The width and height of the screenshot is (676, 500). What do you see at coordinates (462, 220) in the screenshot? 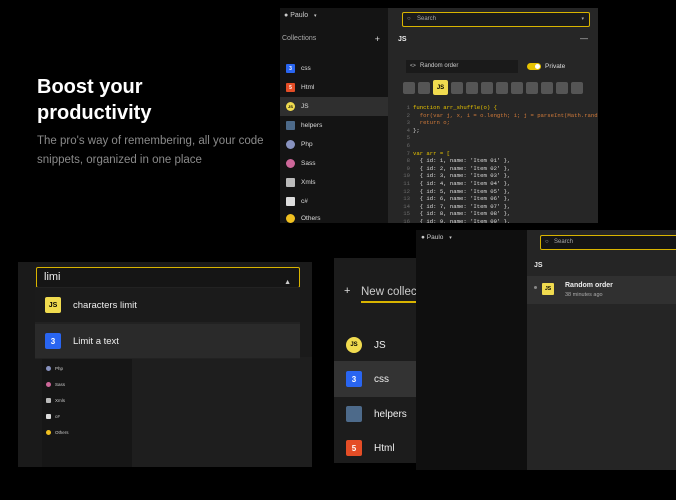
I see `code-text: { id: 9, name: 'Item 09' },` at bounding box center [462, 220].